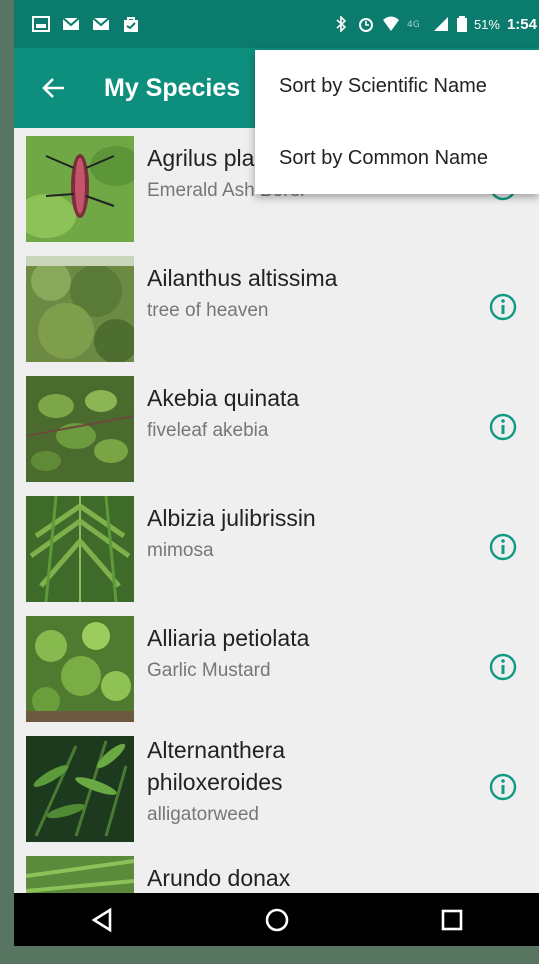 The image size is (539, 964). I want to click on common-name: fiveleaf akebia, so click(208, 430).